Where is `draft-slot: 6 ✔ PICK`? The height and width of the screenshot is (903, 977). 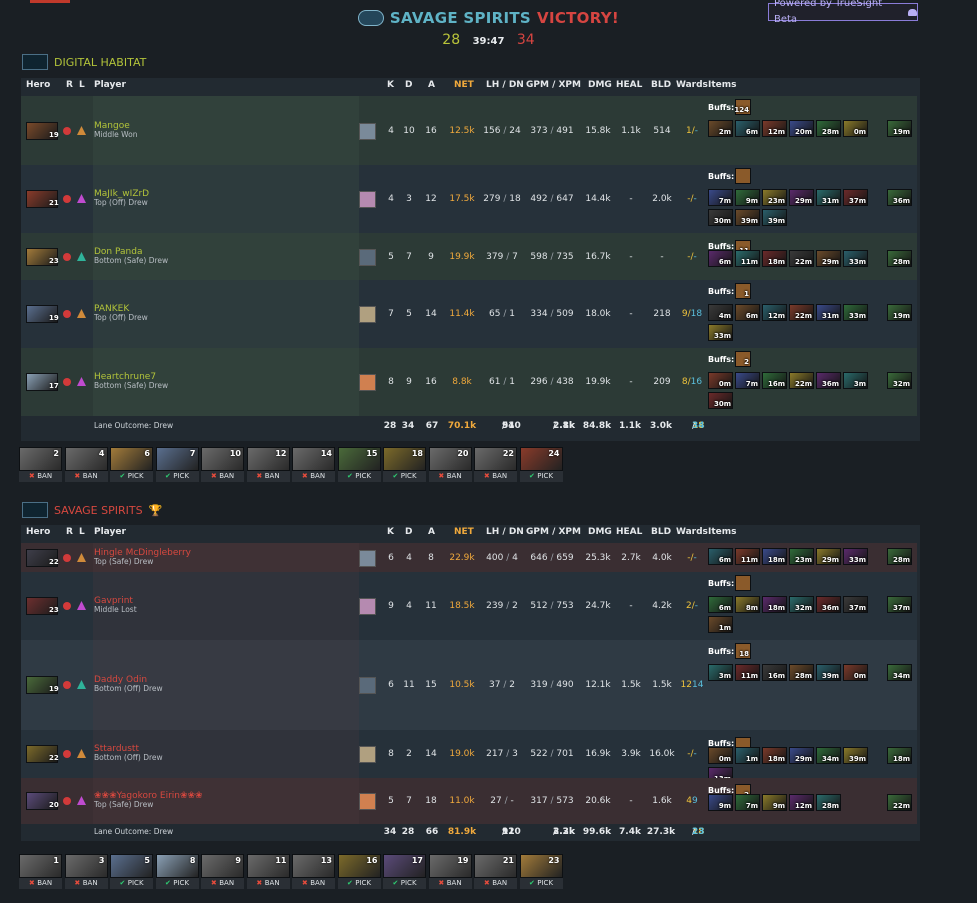 draft-slot: 6 ✔ PICK is located at coordinates (131, 465).